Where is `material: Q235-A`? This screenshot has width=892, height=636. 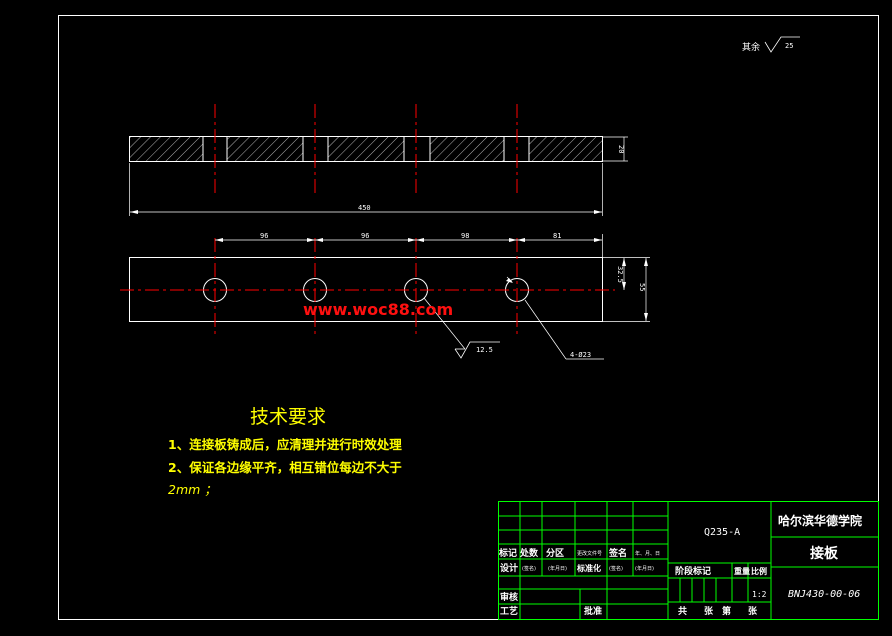
material: Q235-A is located at coordinates (722, 532).